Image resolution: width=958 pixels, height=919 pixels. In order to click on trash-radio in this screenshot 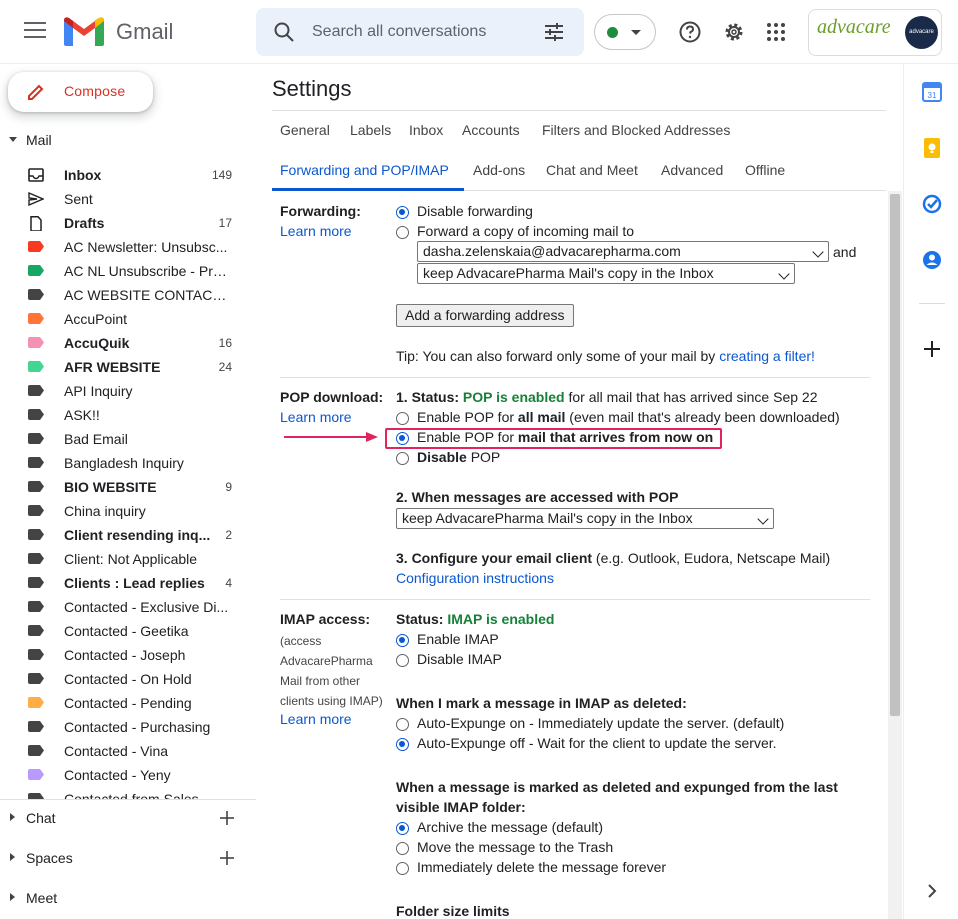, I will do `click(402, 848)`.